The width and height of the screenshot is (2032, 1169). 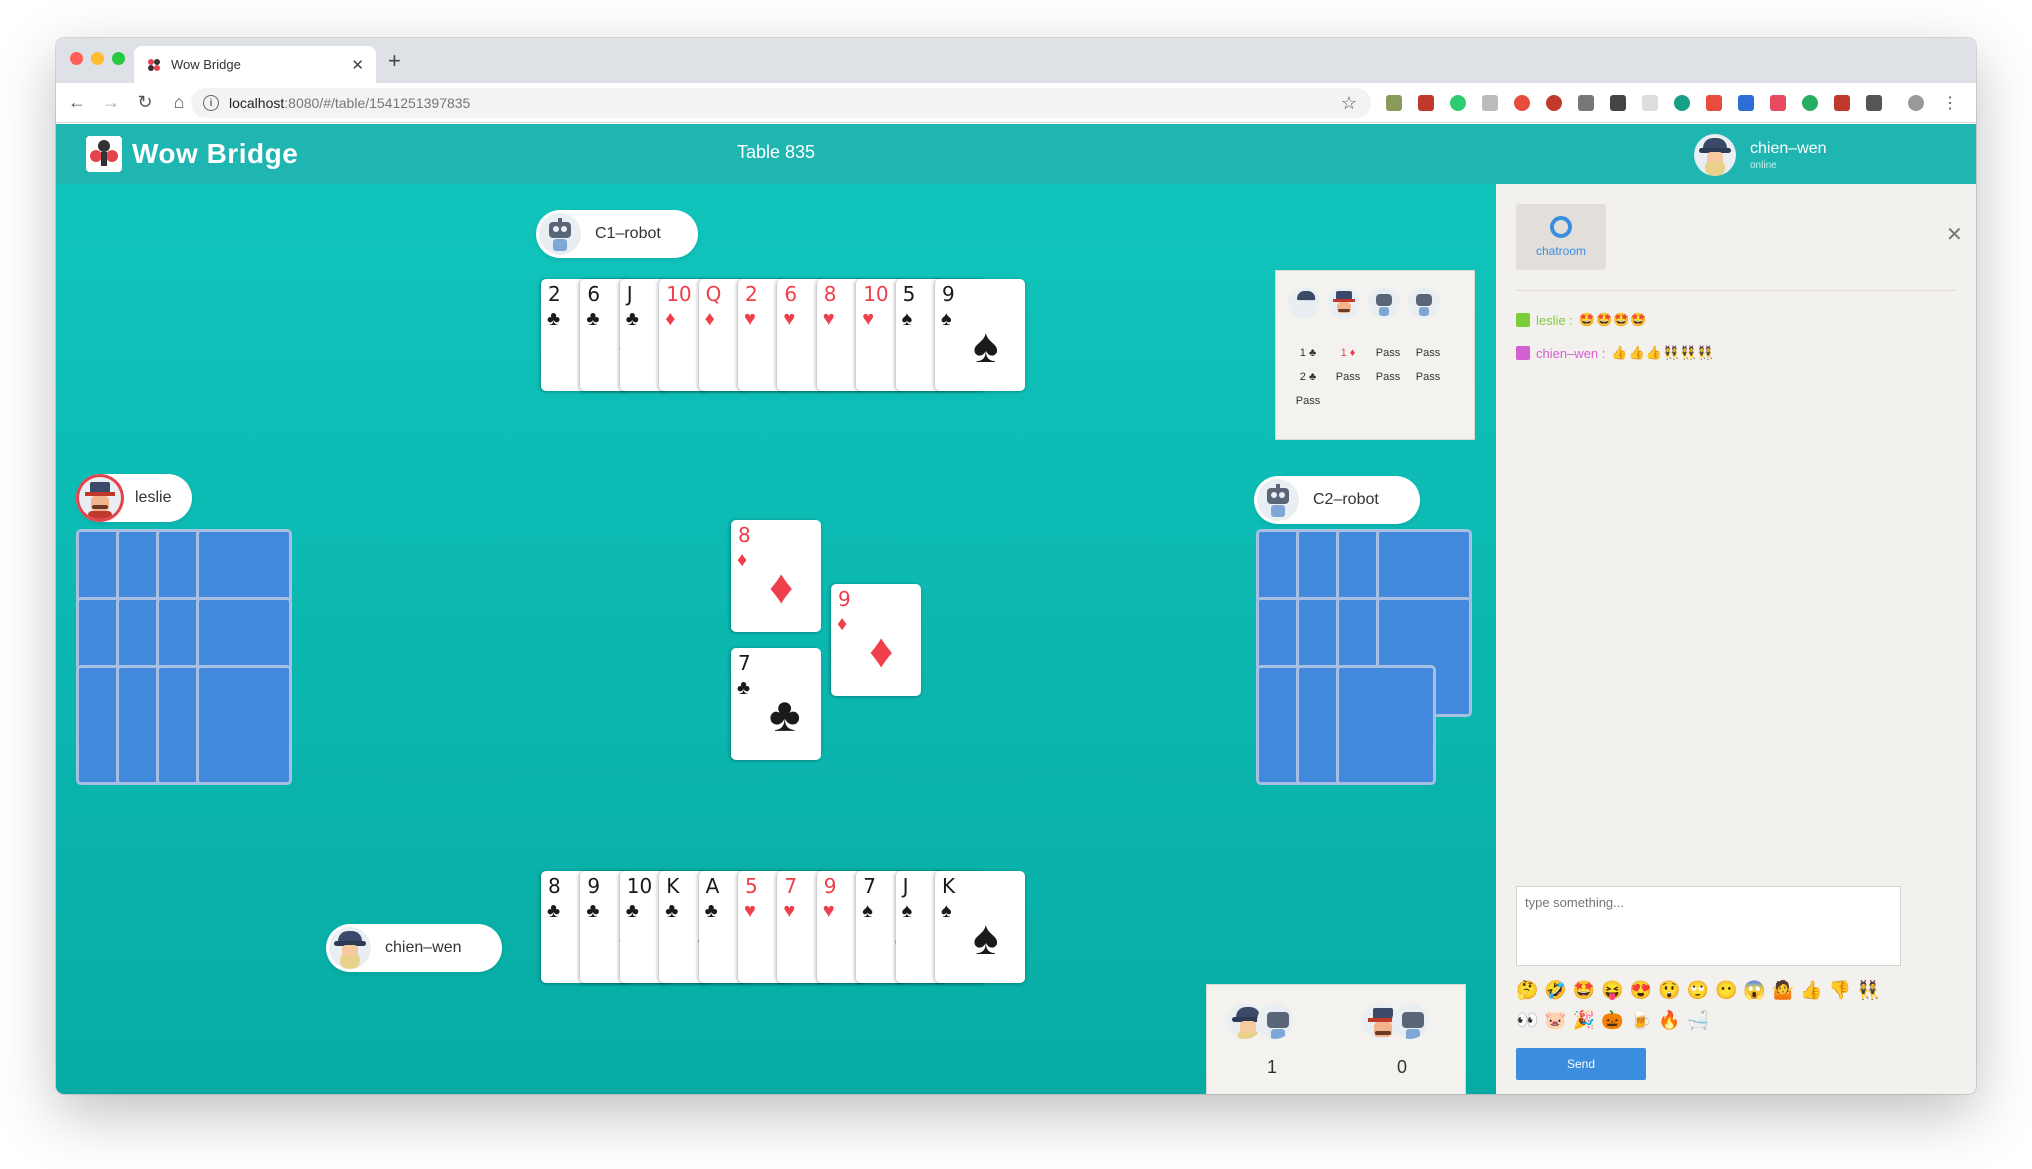 What do you see at coordinates (1708, 926) in the screenshot?
I see `chat-input` at bounding box center [1708, 926].